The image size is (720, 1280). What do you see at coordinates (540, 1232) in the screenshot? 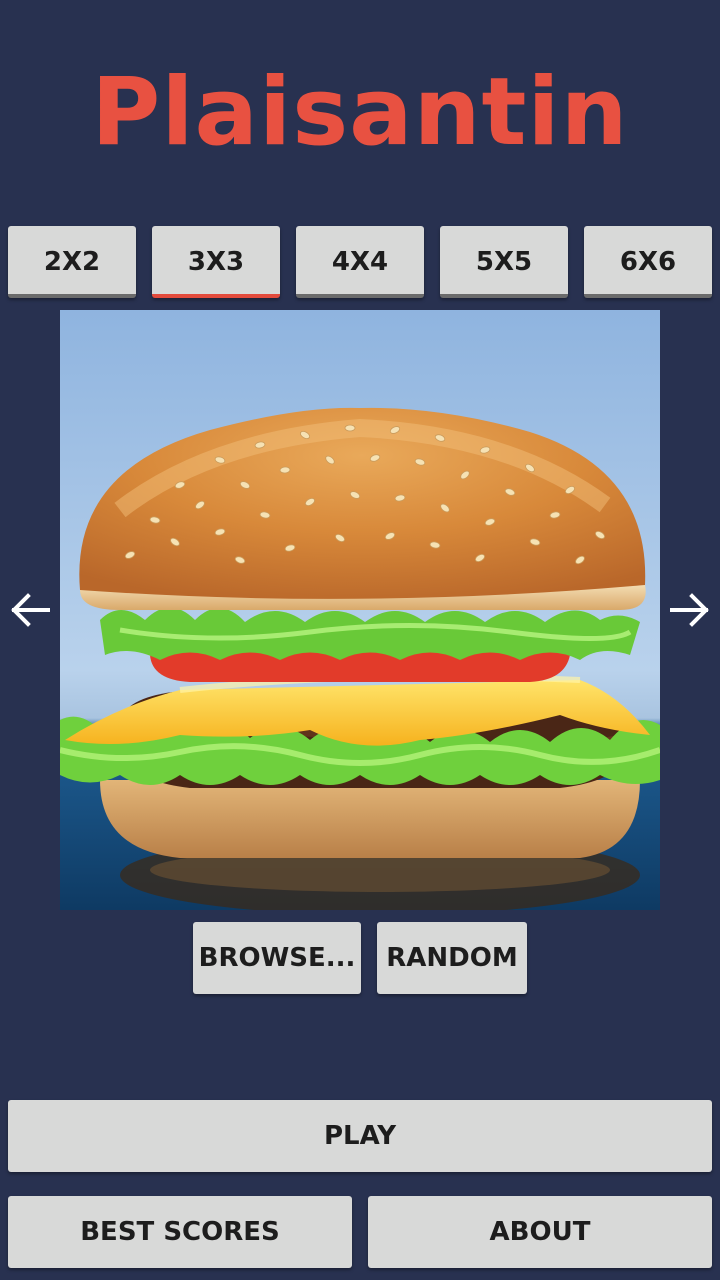
I see `about-button: ABOUT` at bounding box center [540, 1232].